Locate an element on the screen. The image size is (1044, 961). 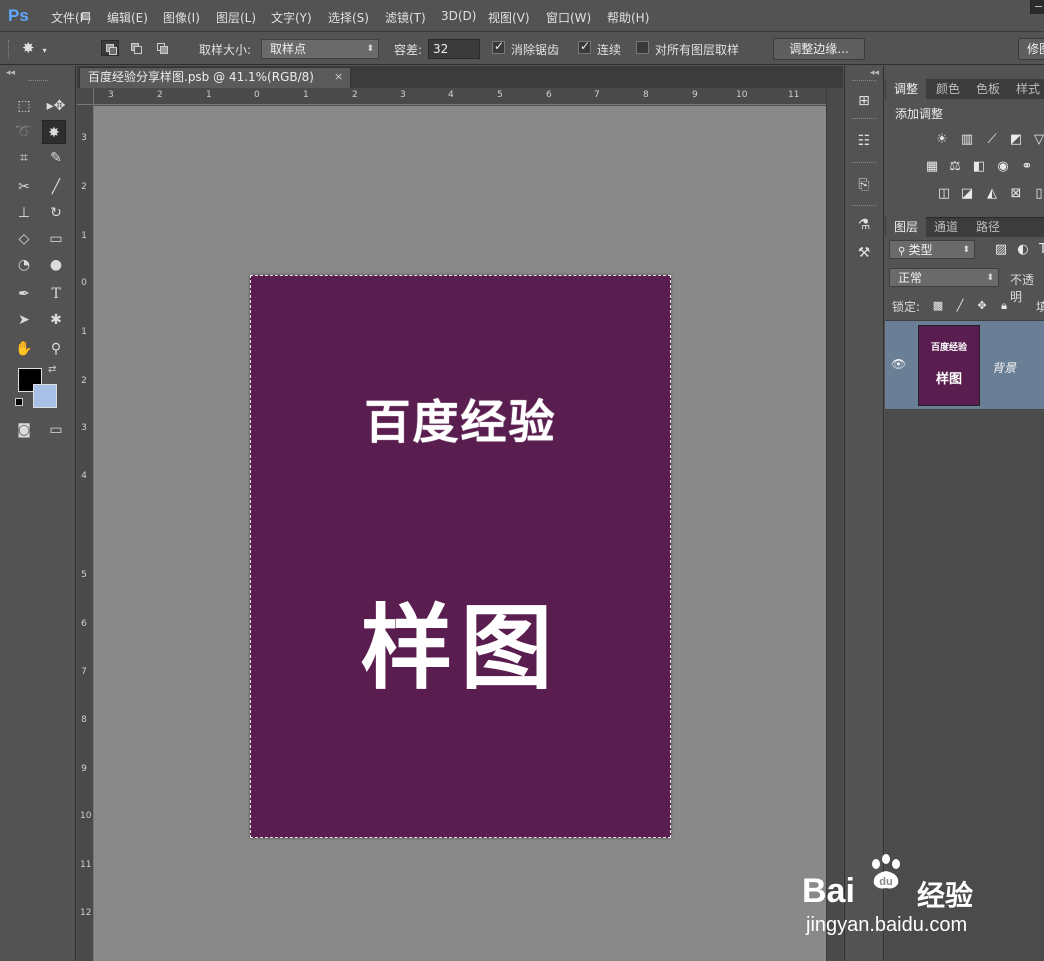
tab-styles: 样式 is located at coordinates (1026, 89).